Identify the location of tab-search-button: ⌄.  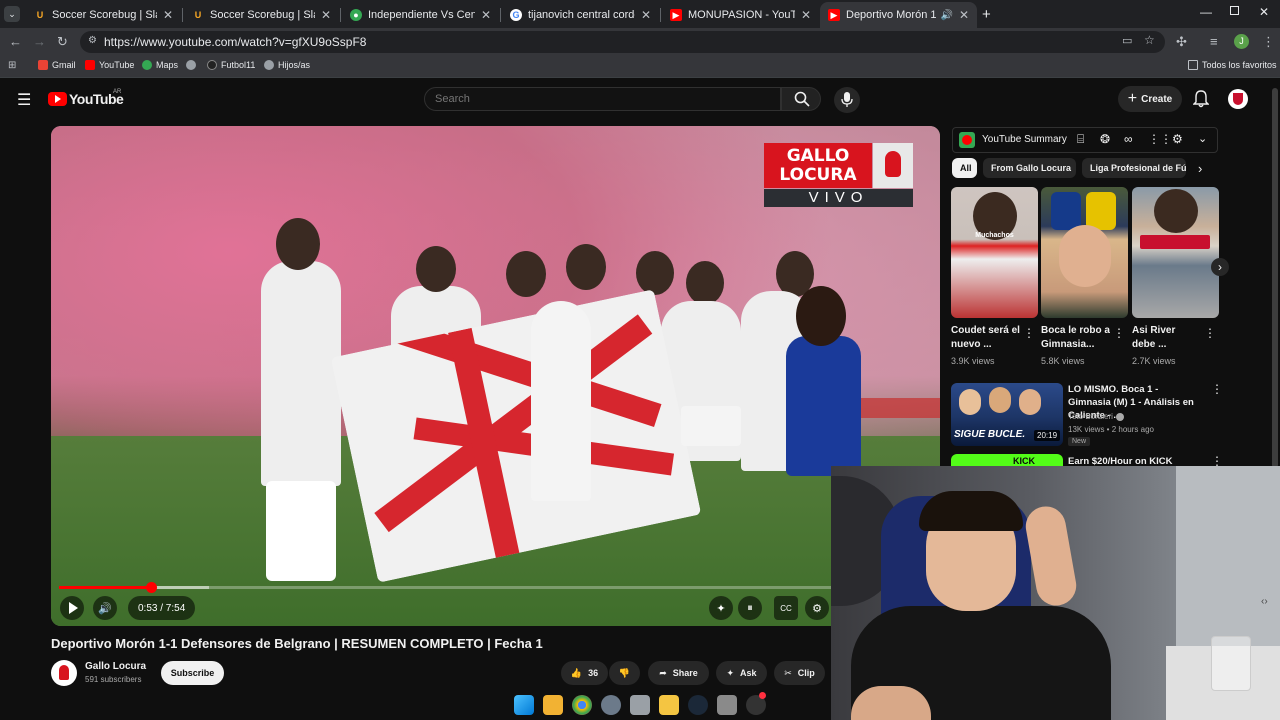
(12, 14).